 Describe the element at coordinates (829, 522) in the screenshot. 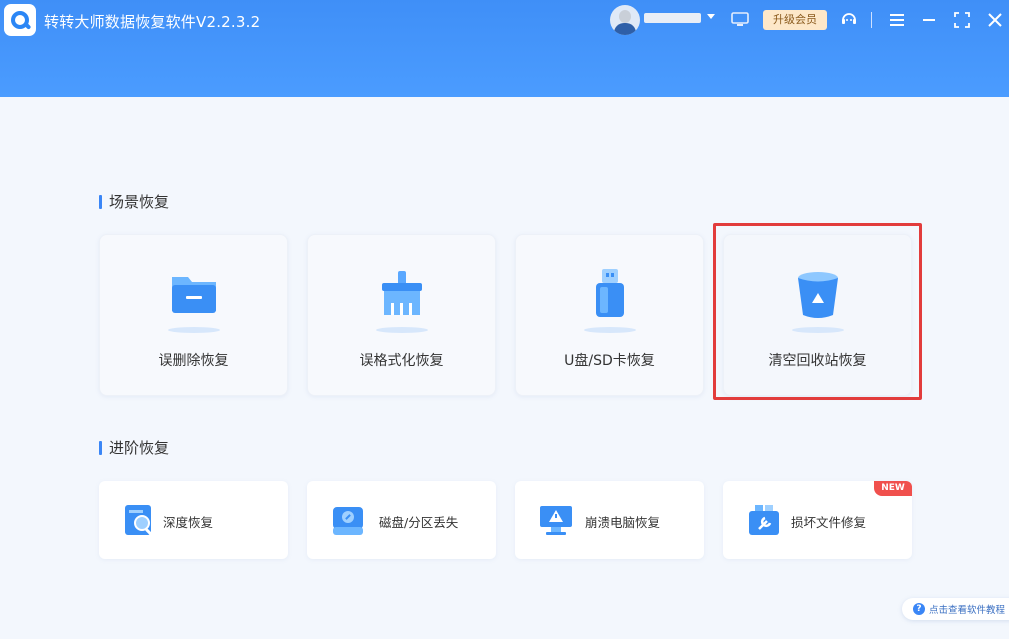

I see `card-label: 损坏文件修复` at that location.